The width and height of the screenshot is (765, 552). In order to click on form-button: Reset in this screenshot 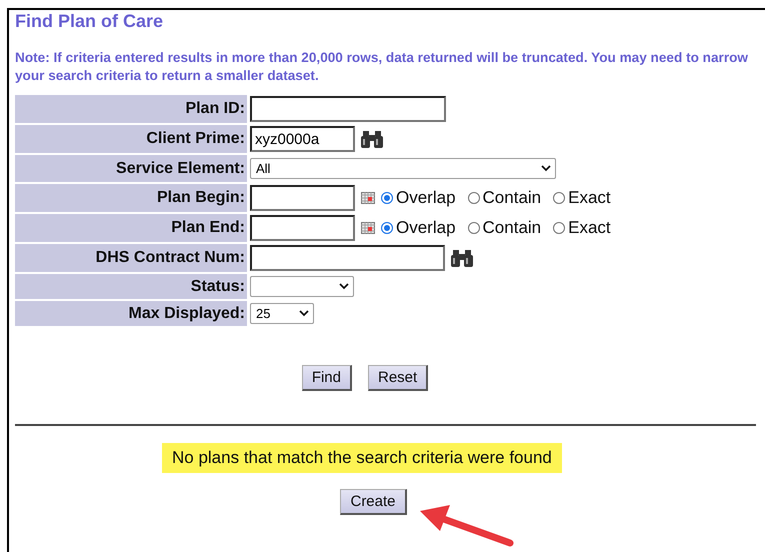, I will do `click(398, 378)`.